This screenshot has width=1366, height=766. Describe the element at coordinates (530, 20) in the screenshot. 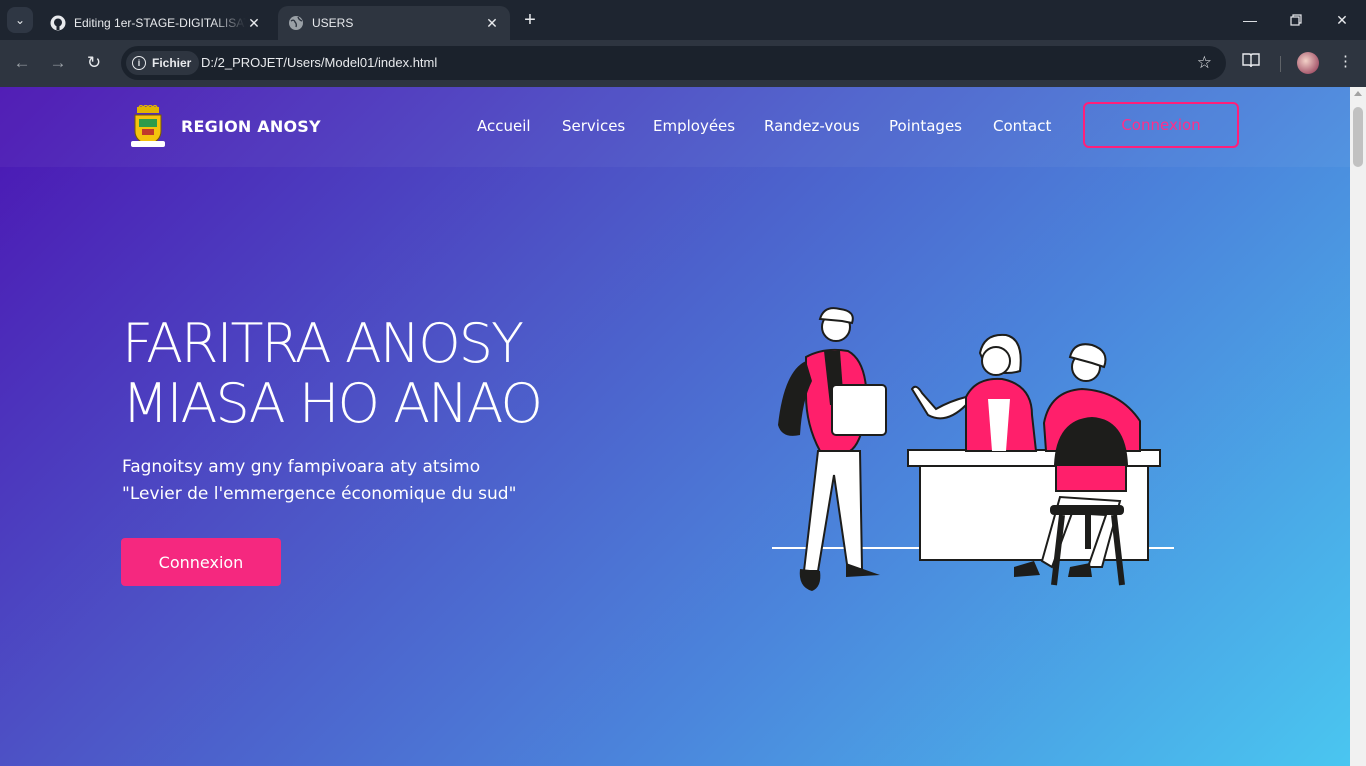

I see `new-tab-icon: +` at that location.